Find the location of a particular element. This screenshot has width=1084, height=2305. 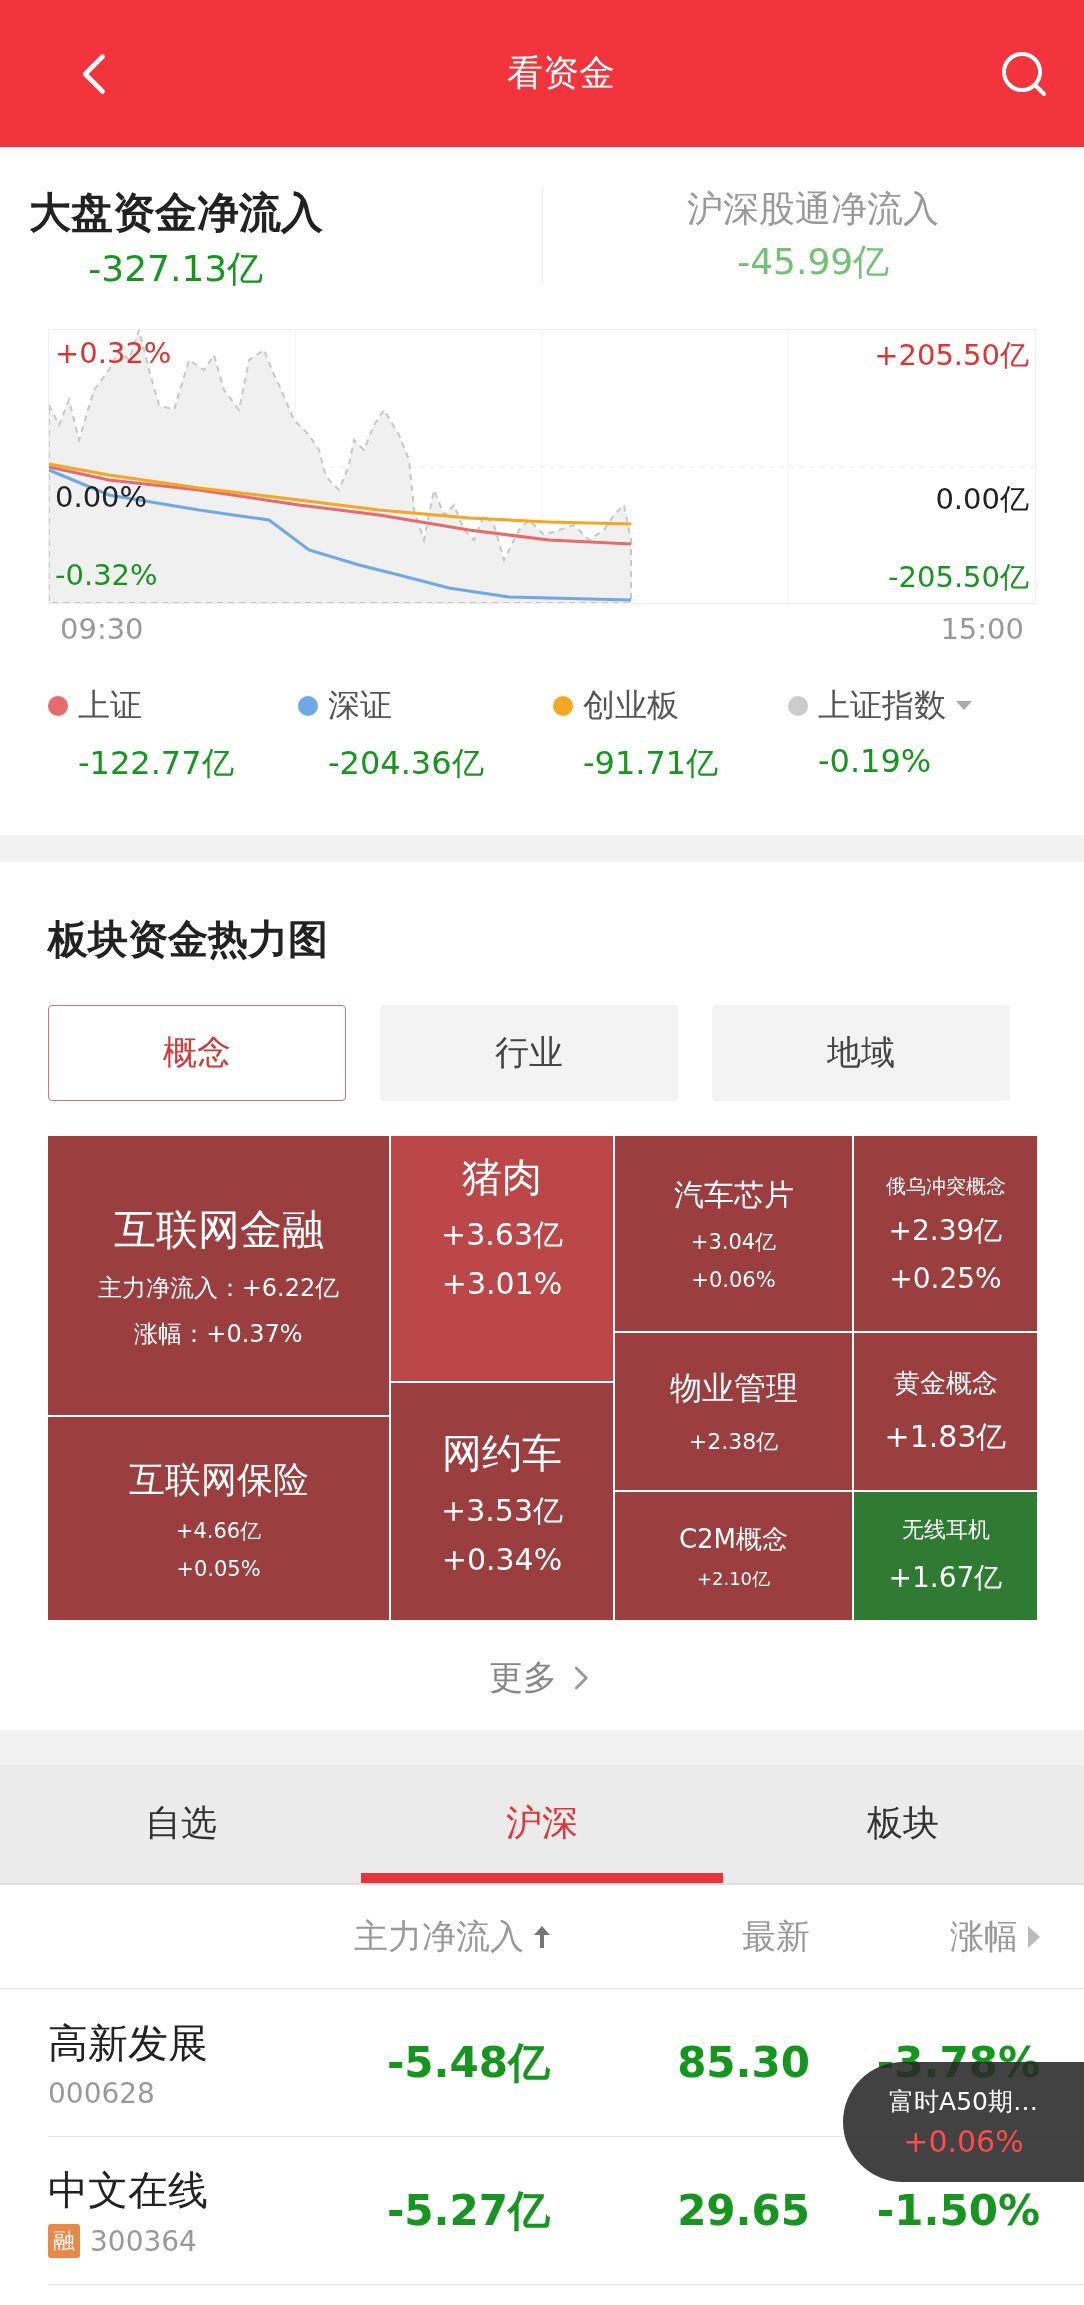

legend-value: -122.77亿 is located at coordinates (156, 763).